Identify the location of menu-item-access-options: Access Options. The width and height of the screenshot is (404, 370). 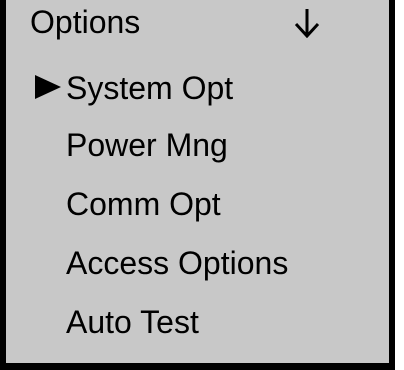
(226, 263).